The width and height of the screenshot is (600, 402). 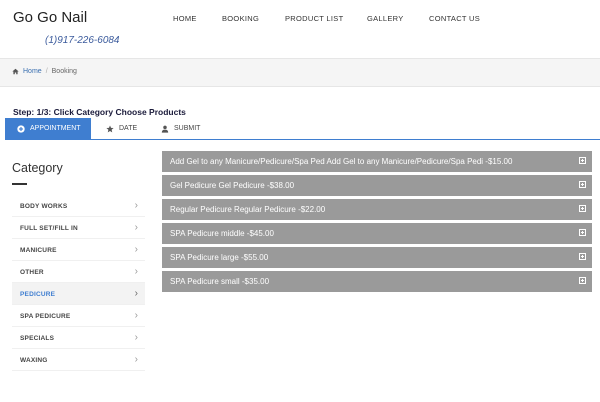 I want to click on category-item-waxing: WAXING ›, so click(x=78, y=360).